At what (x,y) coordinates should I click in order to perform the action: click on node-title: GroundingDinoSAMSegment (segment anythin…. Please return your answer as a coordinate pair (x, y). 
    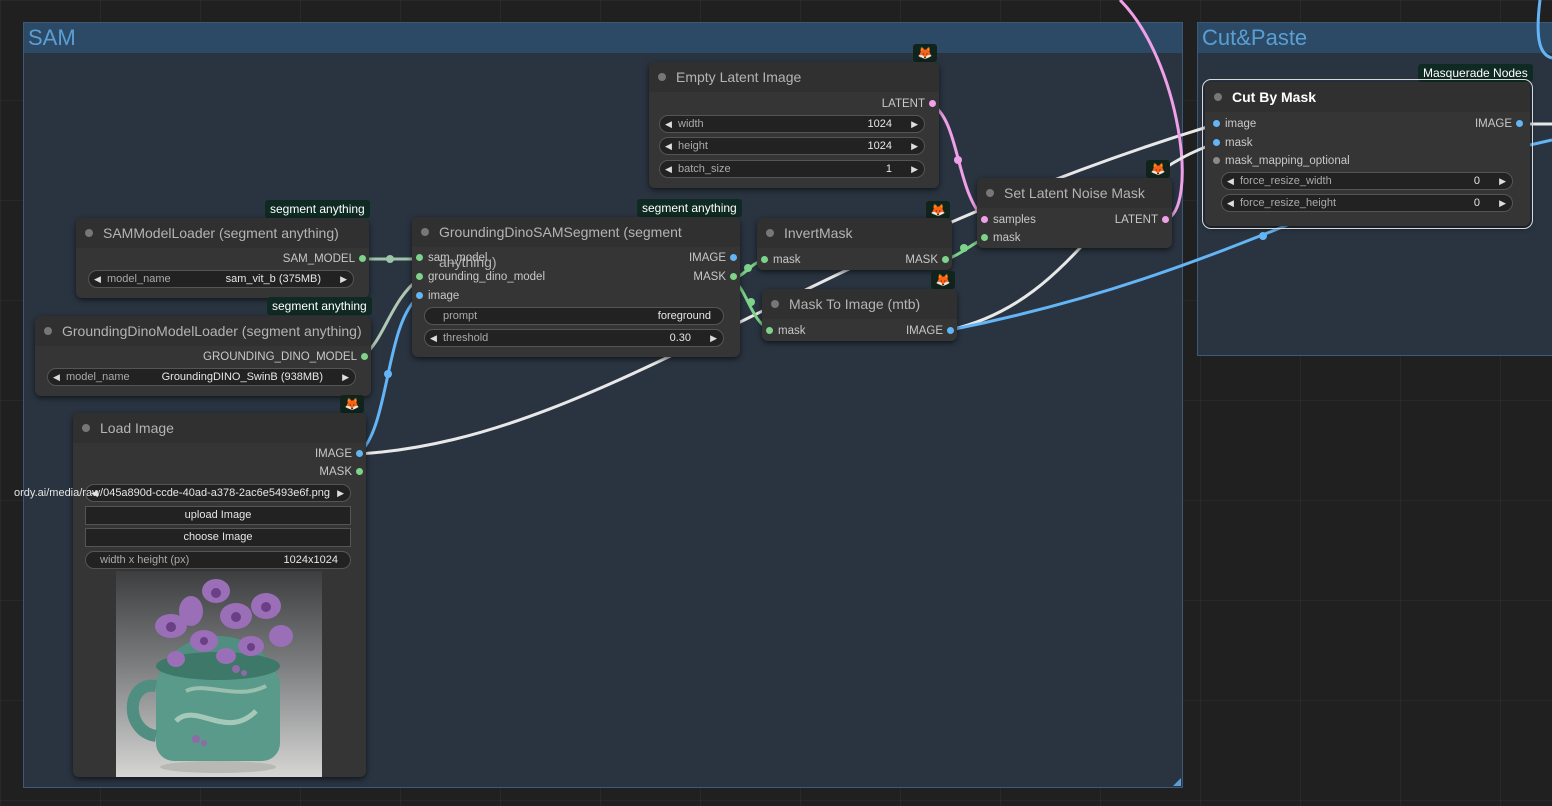
    Looking at the image, I should click on (576, 243).